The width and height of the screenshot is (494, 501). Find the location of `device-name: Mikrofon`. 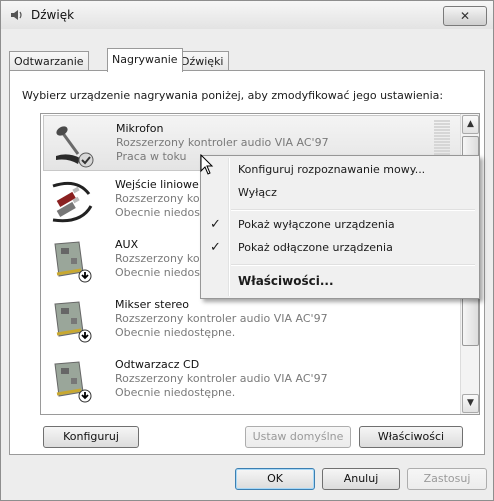

device-name: Mikrofon is located at coordinates (140, 128).